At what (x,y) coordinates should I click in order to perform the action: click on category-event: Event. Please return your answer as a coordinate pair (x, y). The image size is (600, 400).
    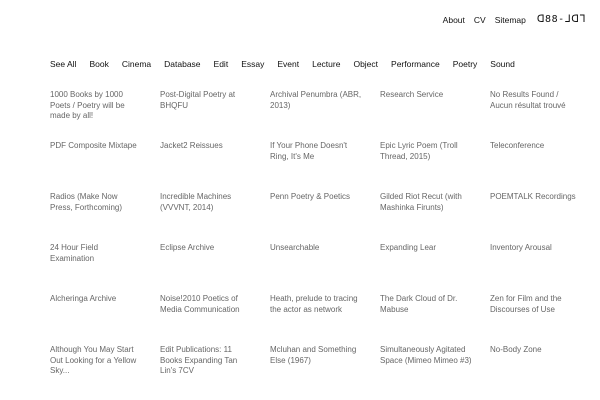
    Looking at the image, I should click on (288, 64).